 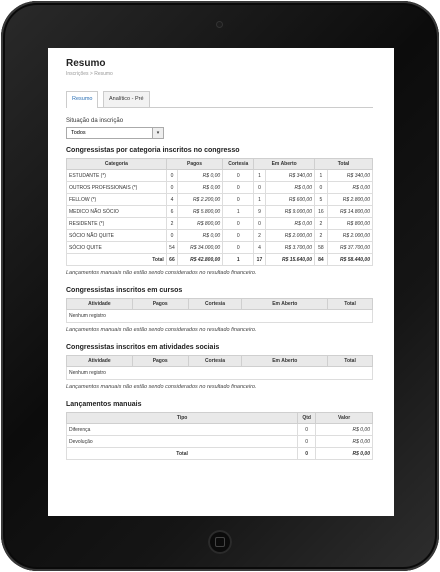 I want to click on cell: 17, so click(x=259, y=259).